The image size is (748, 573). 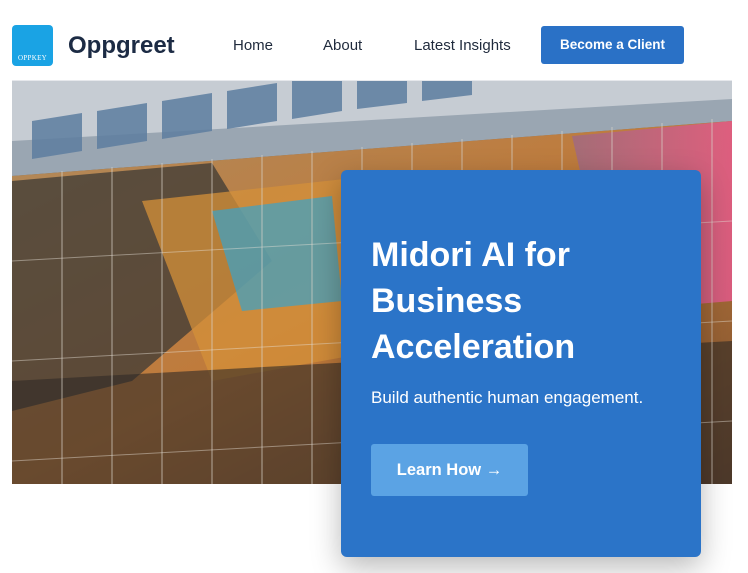 I want to click on nav-about-link: About, so click(x=342, y=45).